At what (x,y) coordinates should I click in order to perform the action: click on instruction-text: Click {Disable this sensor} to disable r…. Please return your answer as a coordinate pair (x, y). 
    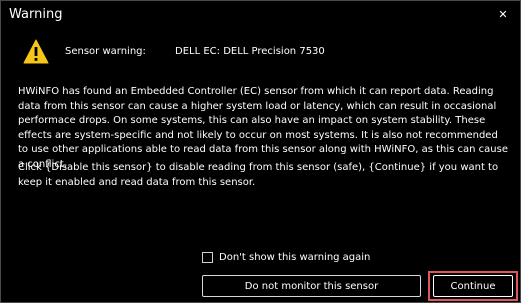
    Looking at the image, I should click on (258, 175).